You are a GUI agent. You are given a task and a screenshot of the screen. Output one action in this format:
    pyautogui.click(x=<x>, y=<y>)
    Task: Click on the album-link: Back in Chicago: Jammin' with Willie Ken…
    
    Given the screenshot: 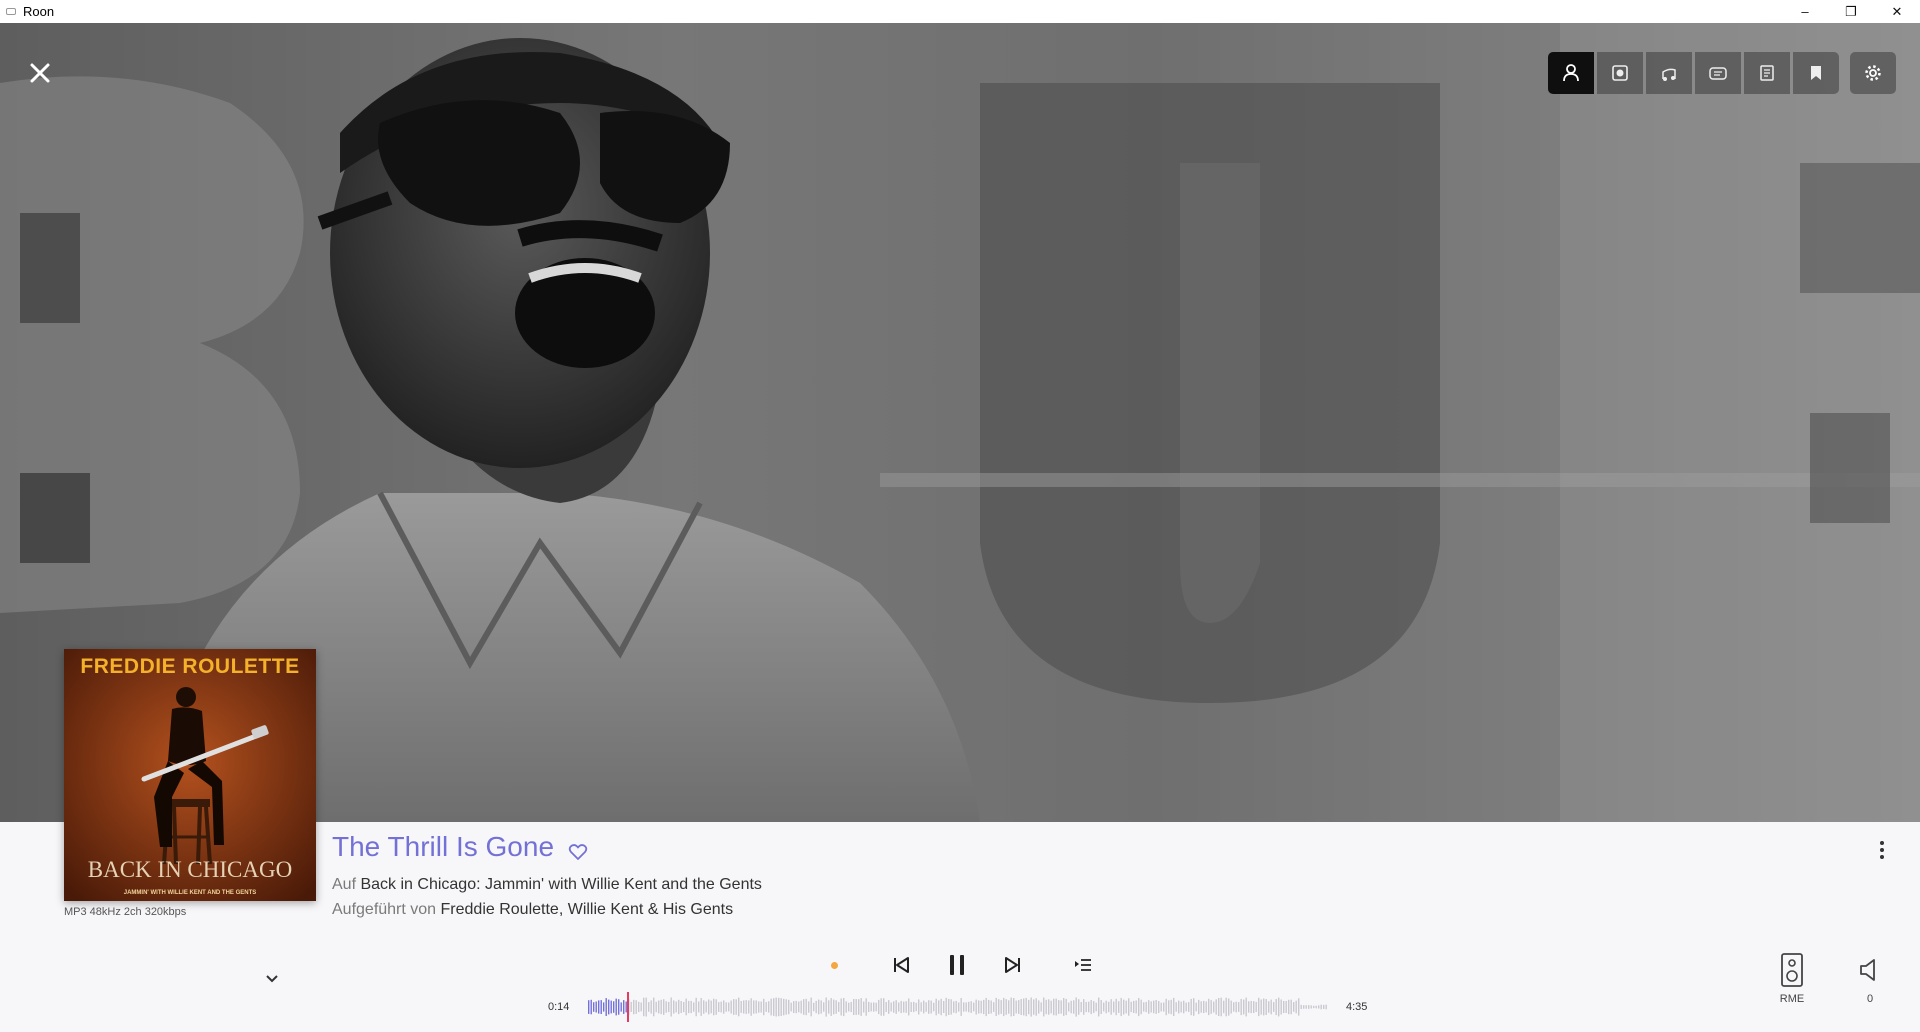 What is the action you would take?
    pyautogui.click(x=560, y=884)
    